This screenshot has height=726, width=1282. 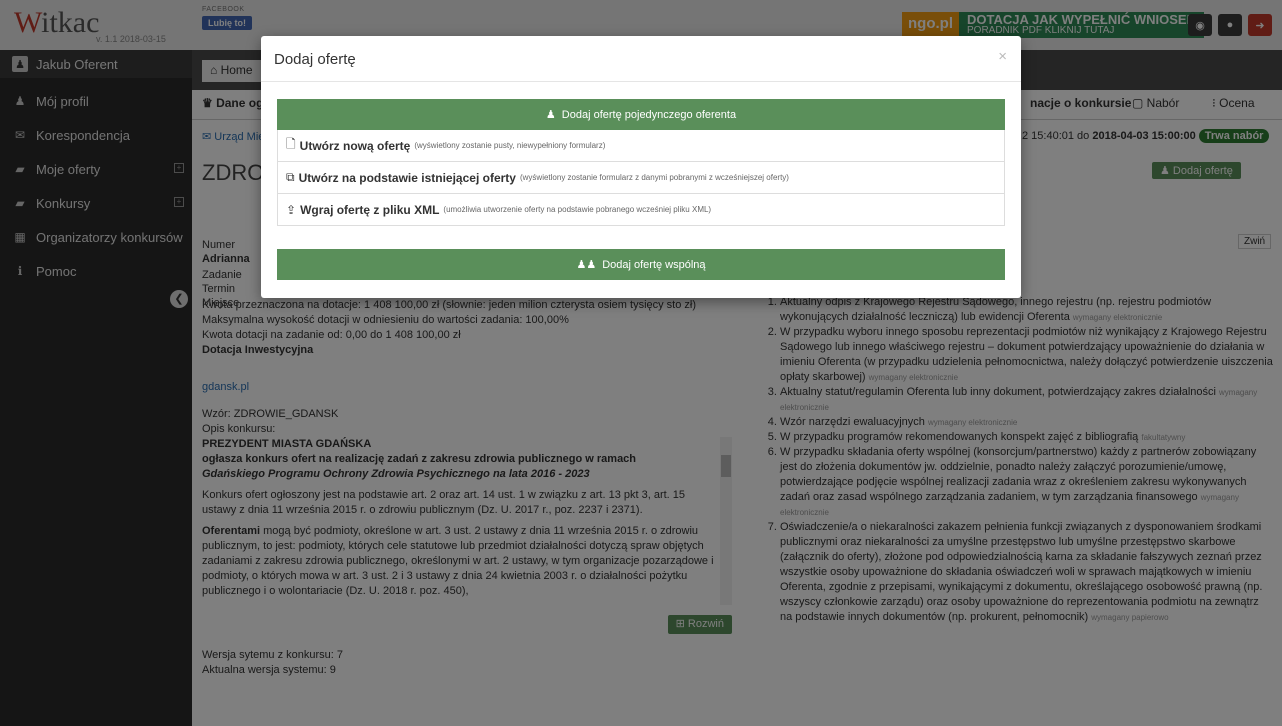 What do you see at coordinates (315, 59) in the screenshot?
I see `modal-title: Dodaj ofertę` at bounding box center [315, 59].